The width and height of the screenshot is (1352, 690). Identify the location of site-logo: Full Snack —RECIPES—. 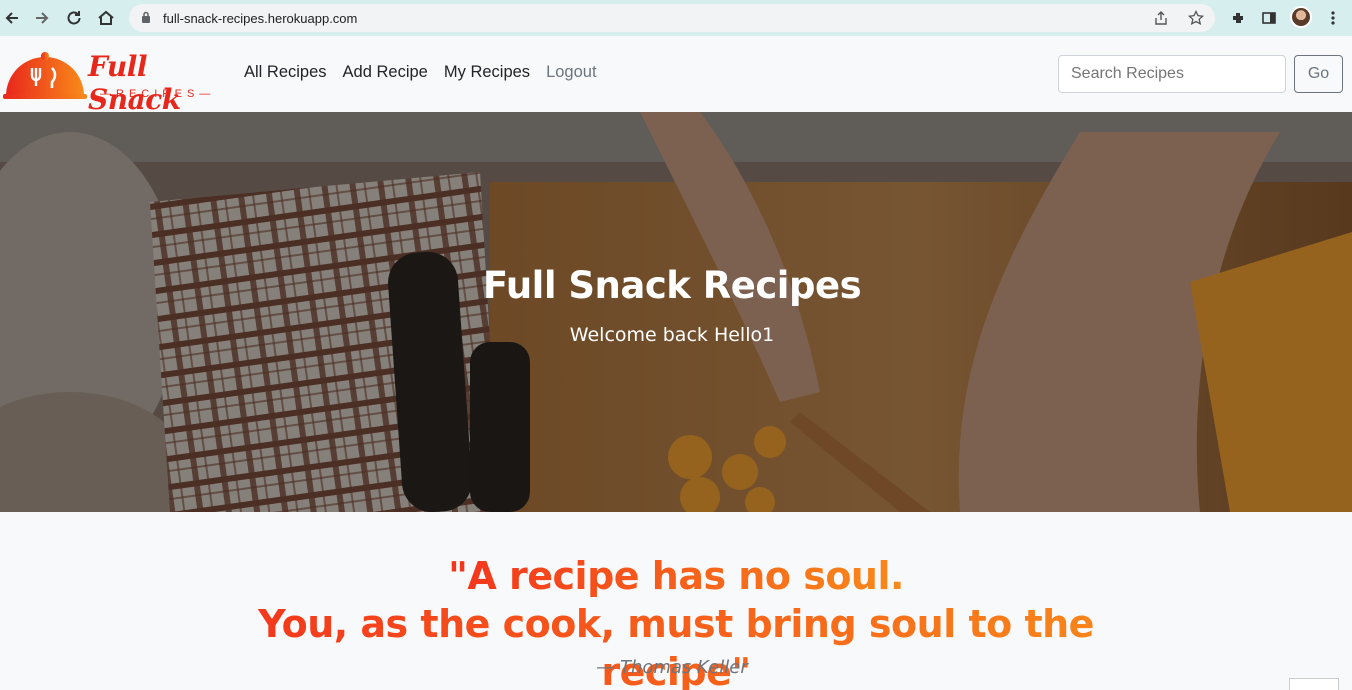
(112, 81).